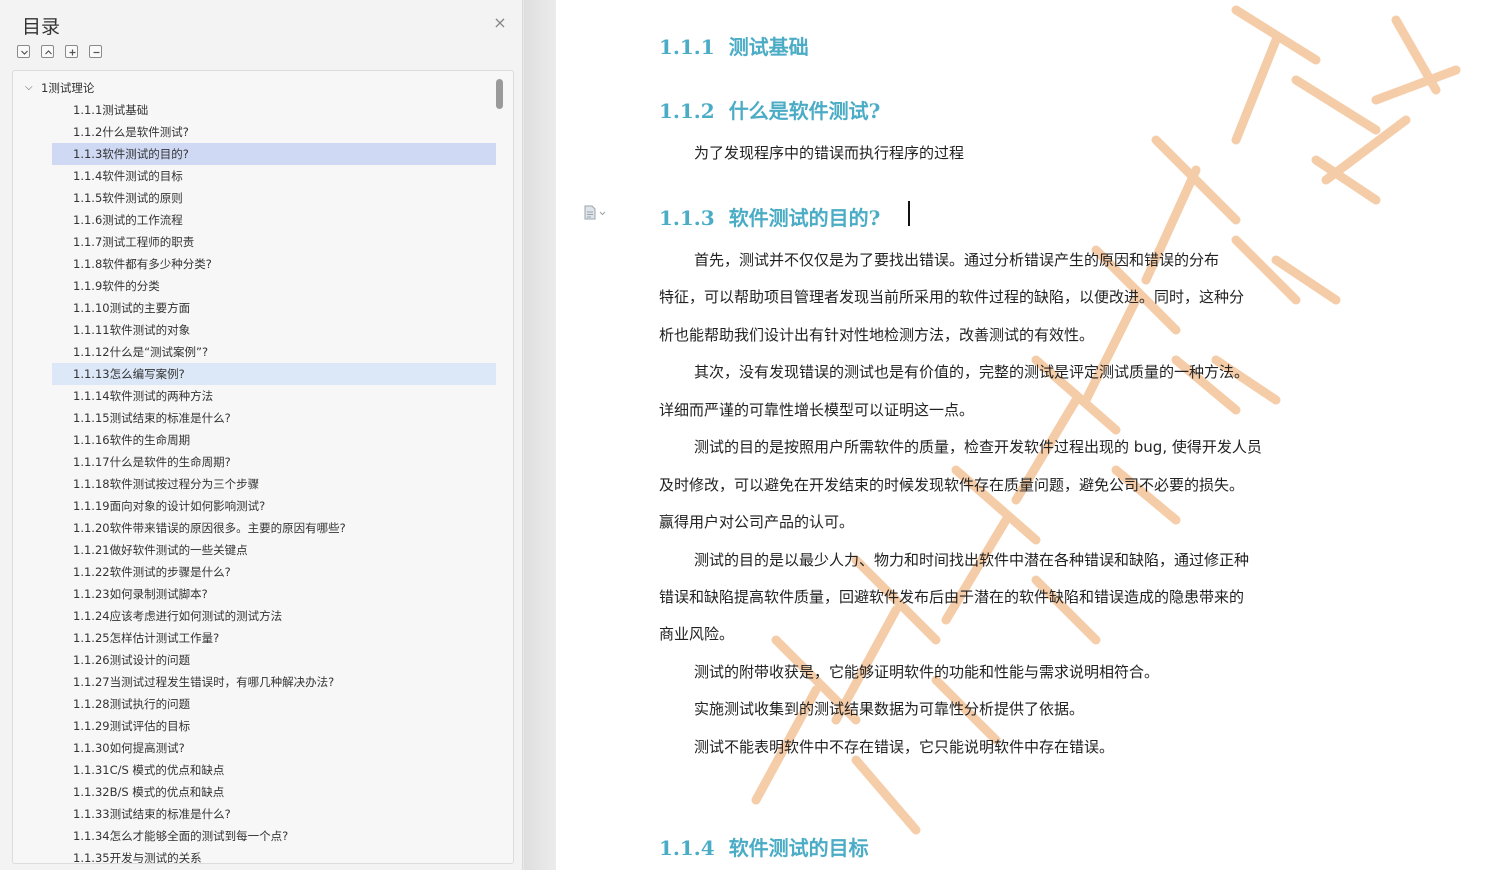  What do you see at coordinates (258, 836) in the screenshot?
I see `toc-item: 1.1.34怎么才能够全面的测试到每一个点?` at bounding box center [258, 836].